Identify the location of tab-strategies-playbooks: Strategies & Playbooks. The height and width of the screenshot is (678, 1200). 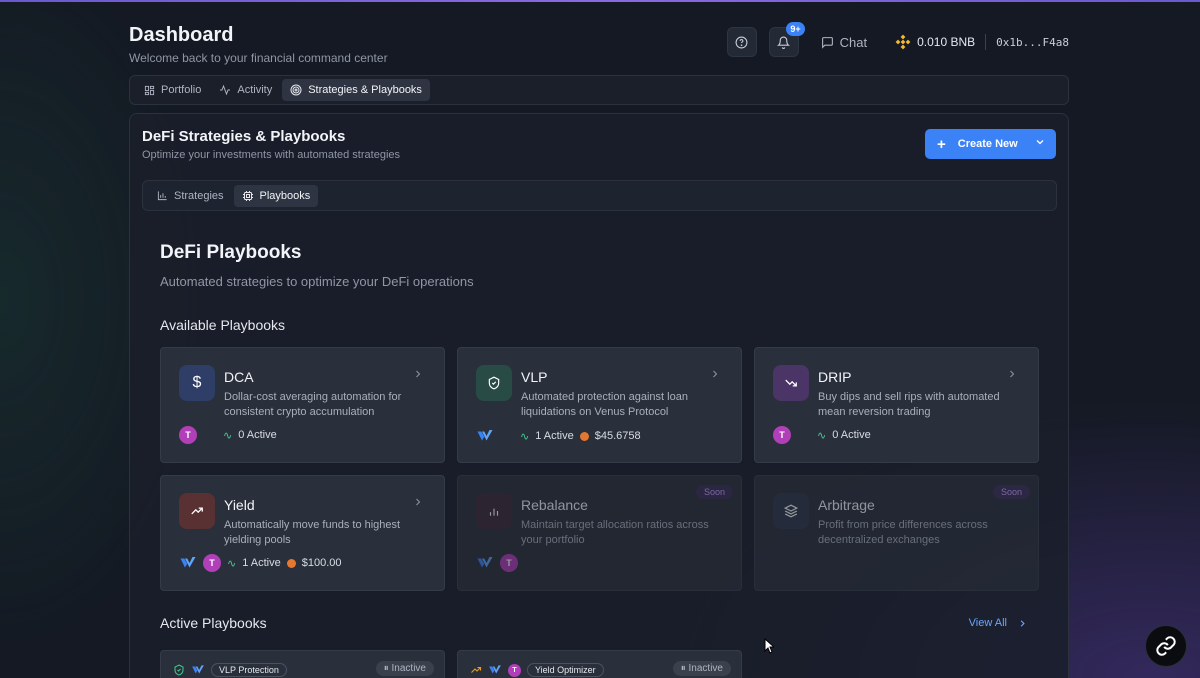
(356, 90).